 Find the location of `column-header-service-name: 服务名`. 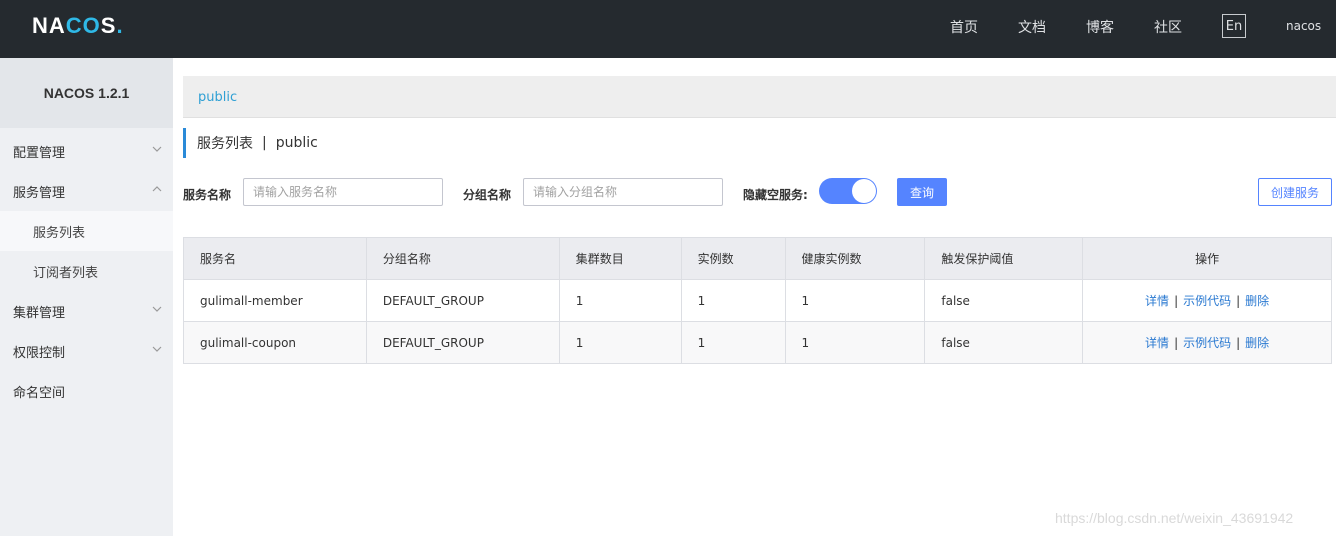

column-header-service-name: 服务名 is located at coordinates (275, 258).